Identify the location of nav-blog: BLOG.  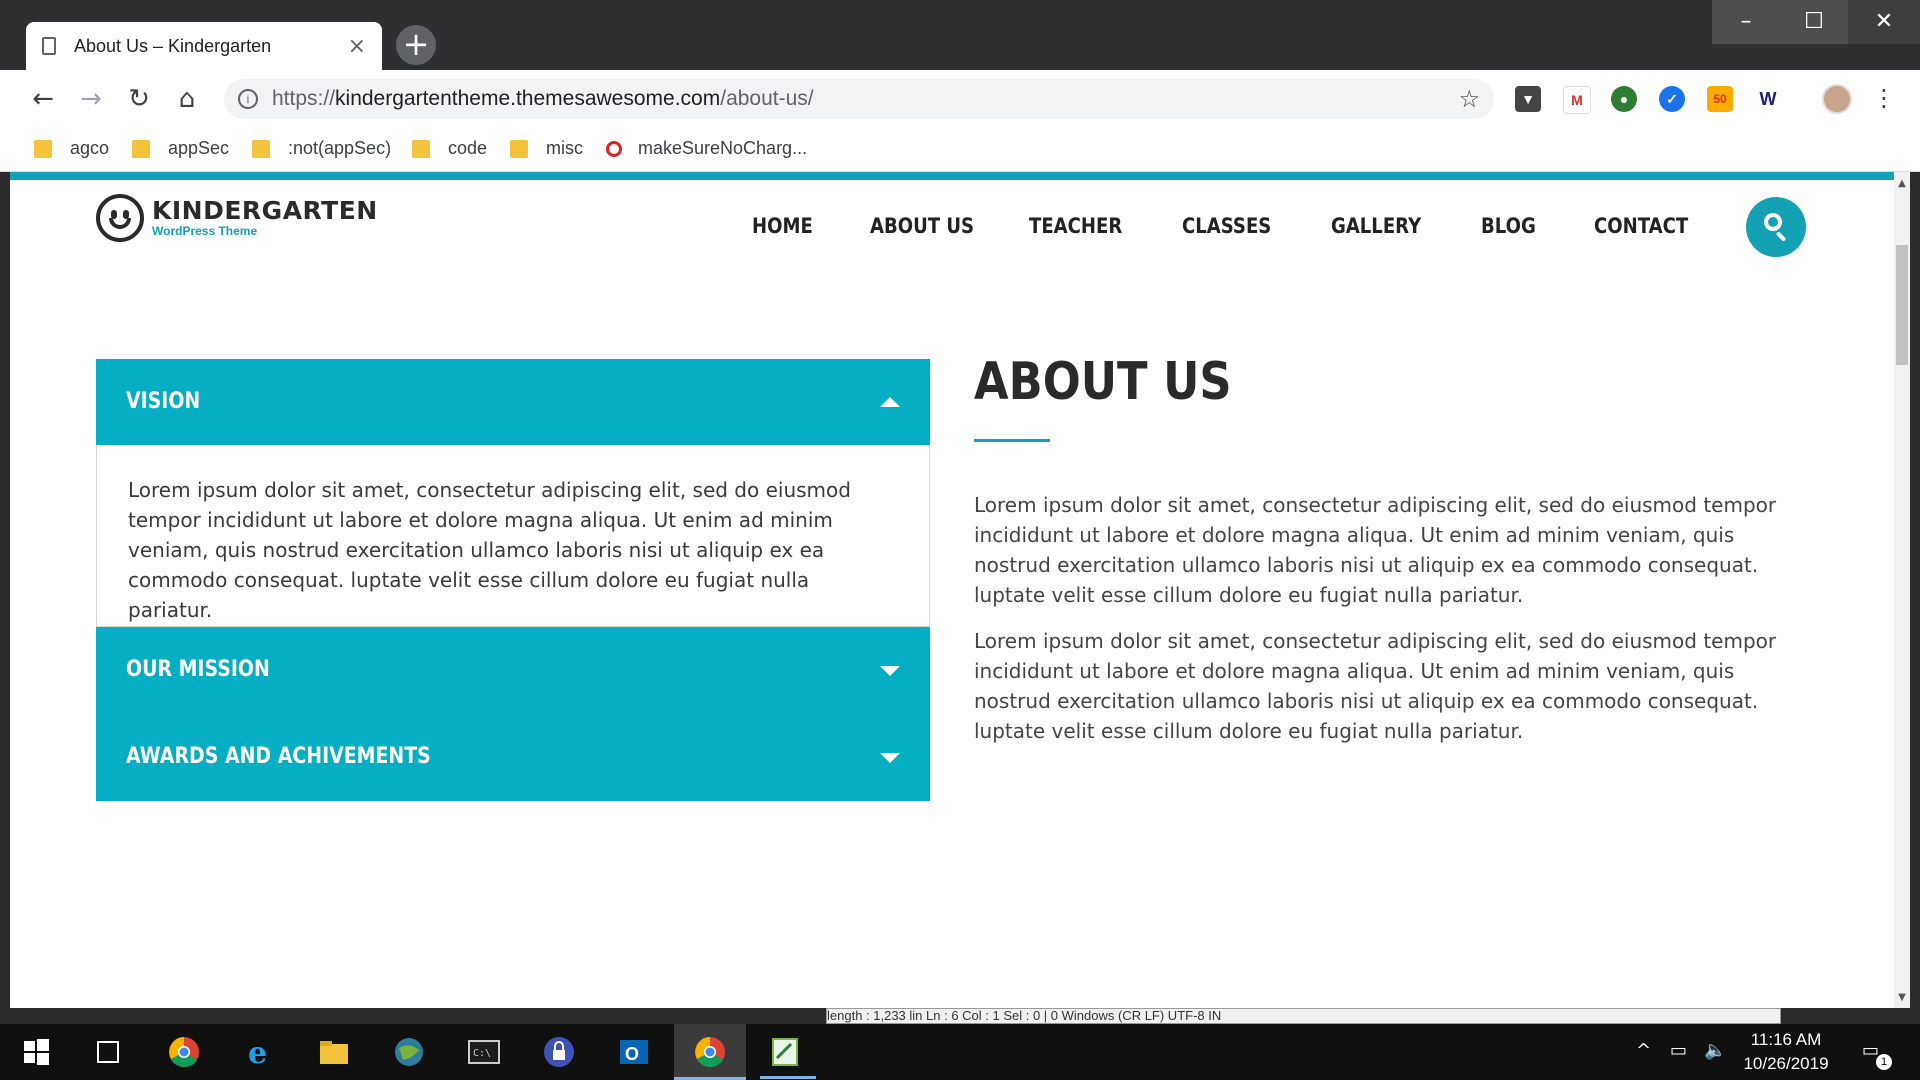
(1508, 226).